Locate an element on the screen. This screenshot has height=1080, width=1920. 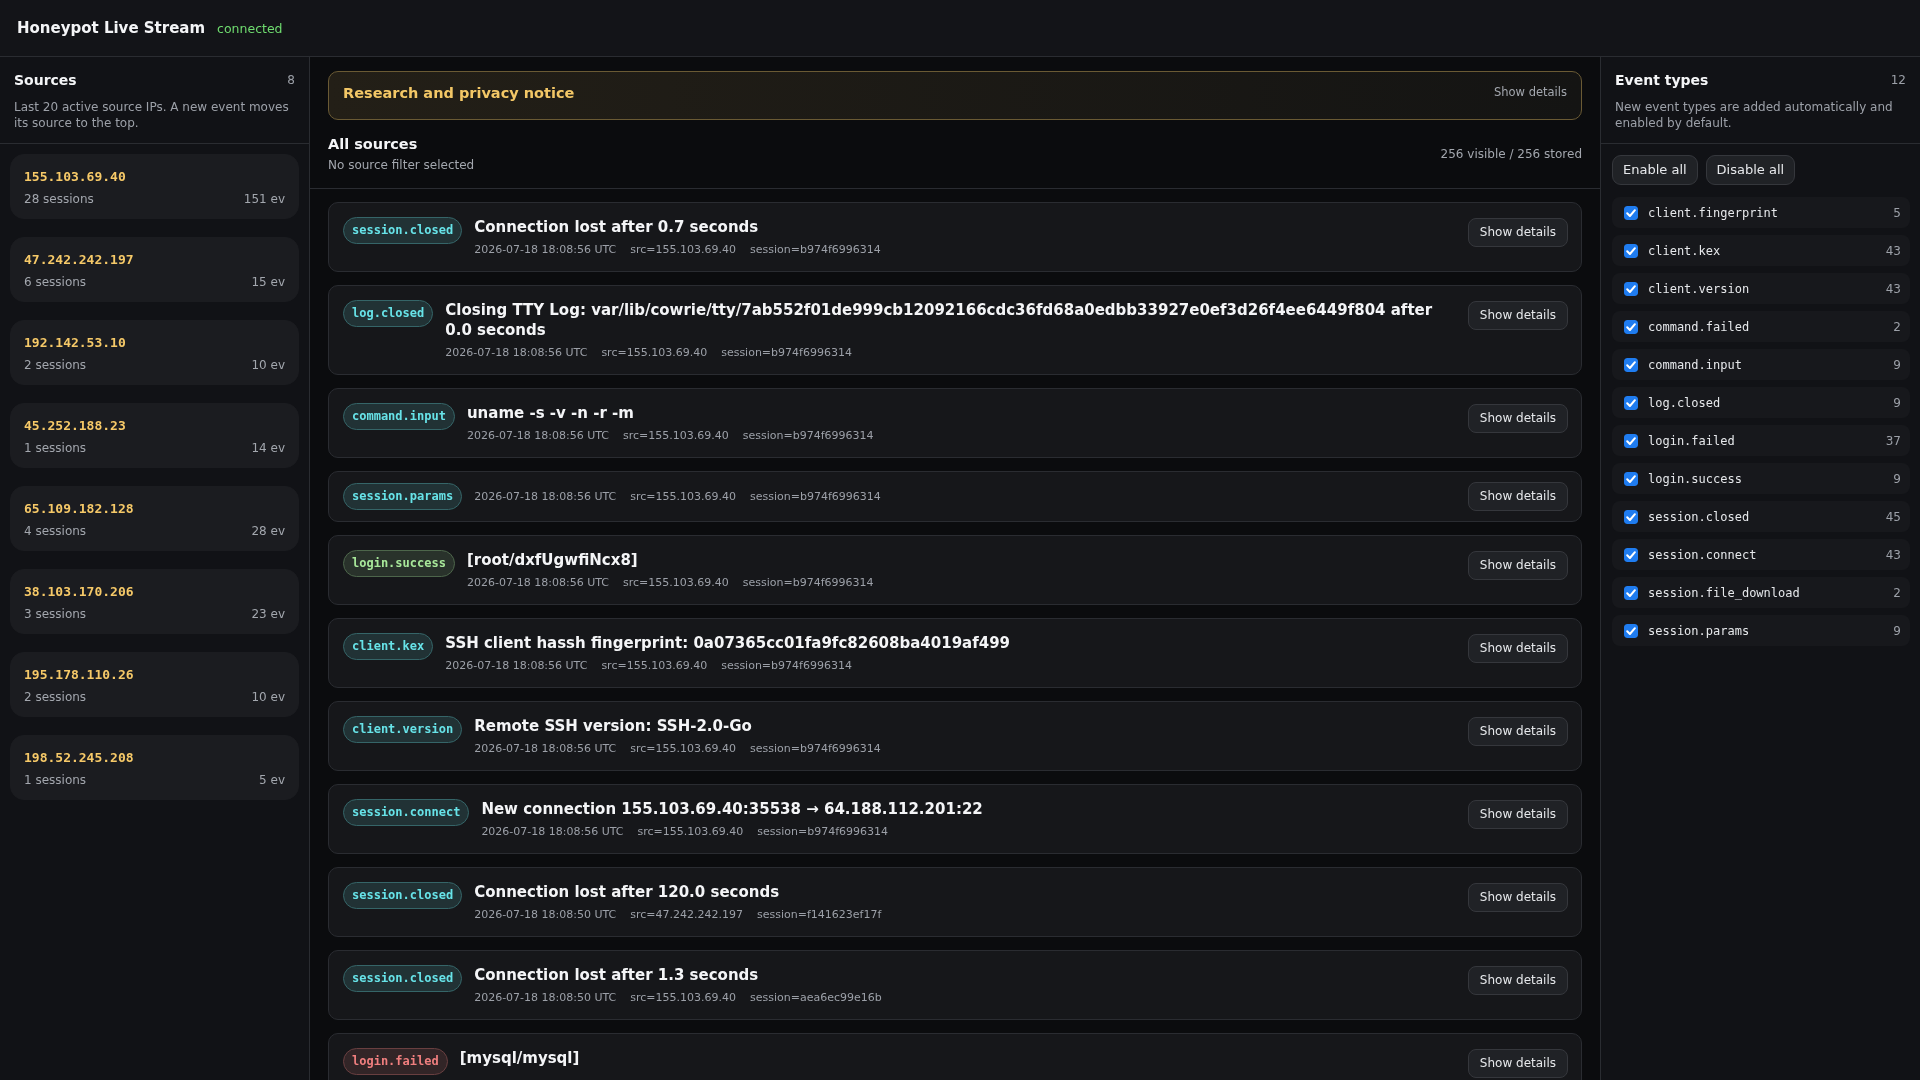
event-count: 15 ev is located at coordinates (268, 282).